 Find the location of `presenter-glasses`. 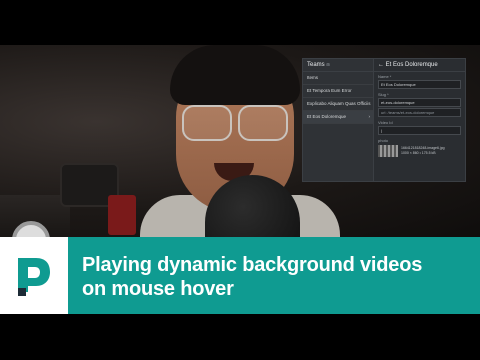

presenter-glasses is located at coordinates (237, 123).